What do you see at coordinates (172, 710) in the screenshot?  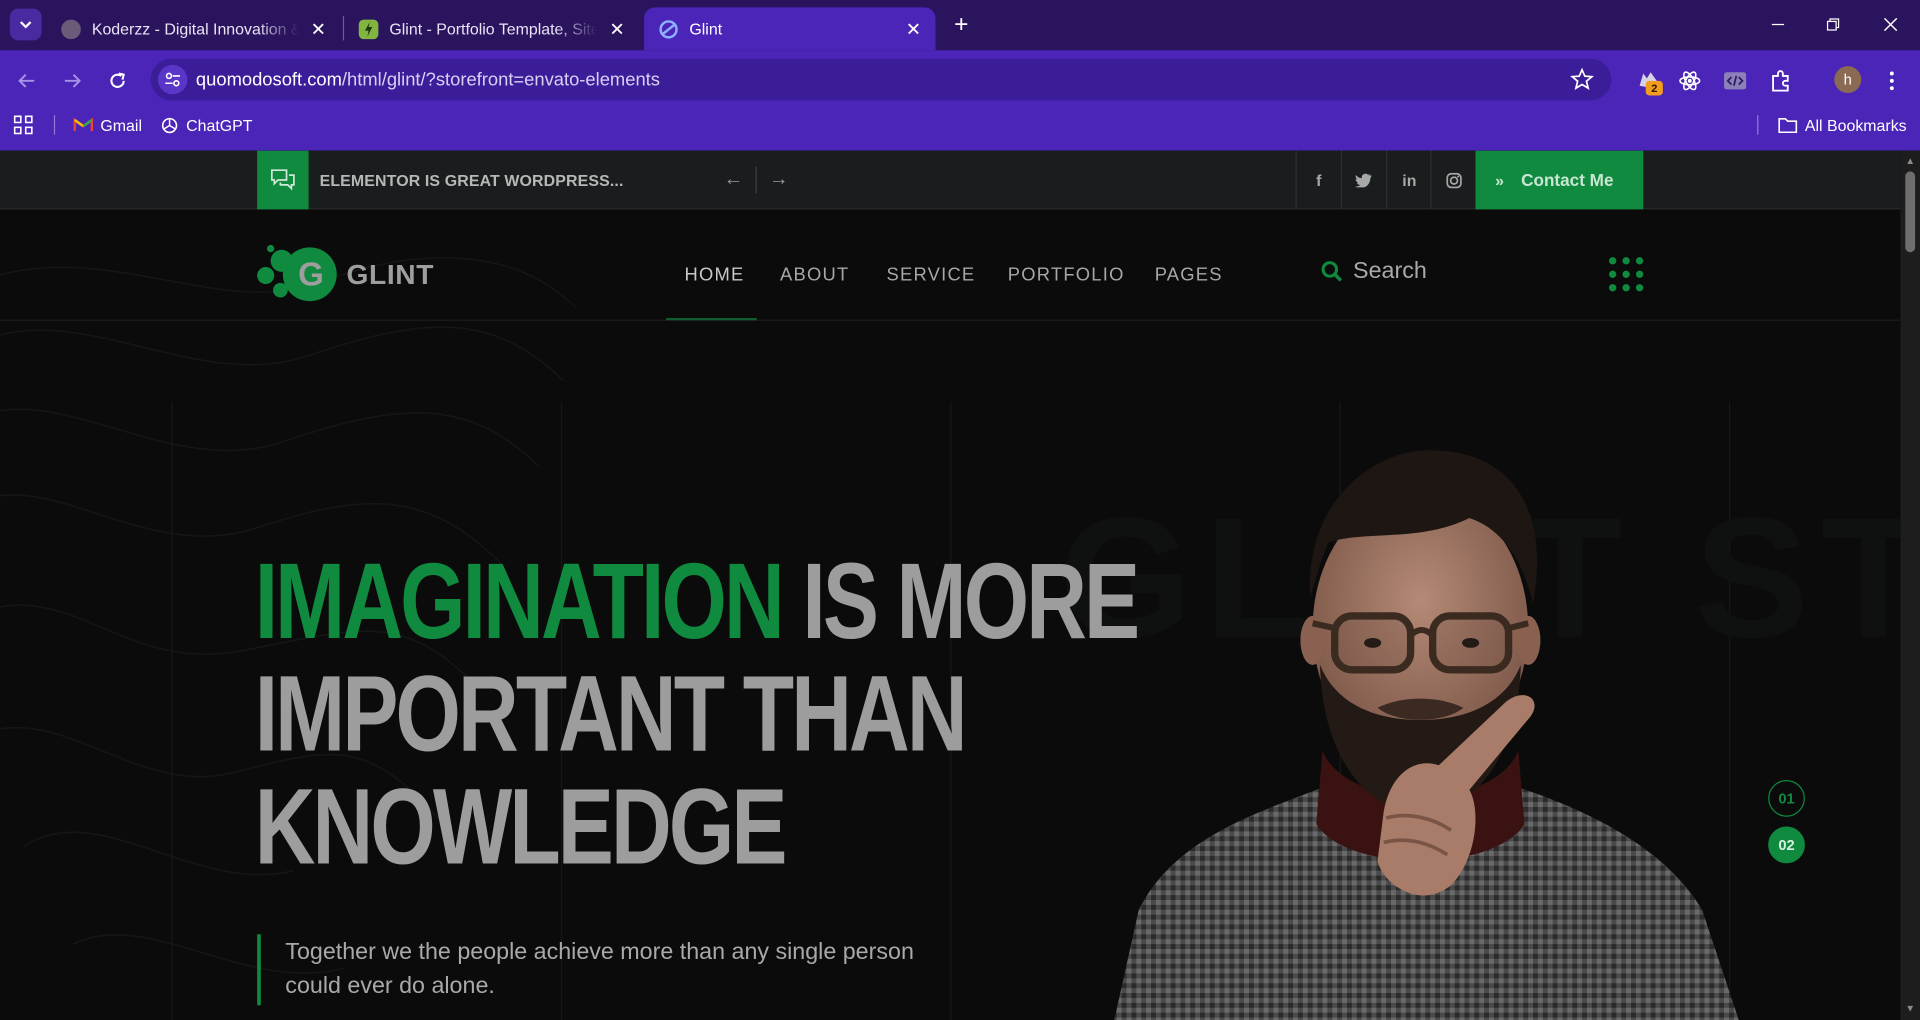 I see `grid-line` at bounding box center [172, 710].